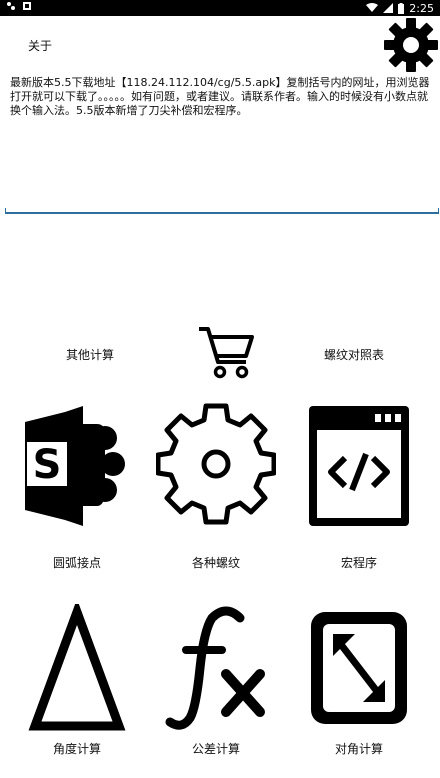  Describe the element at coordinates (358, 563) in the screenshot. I see `macro-program-label: 宏程序` at that location.